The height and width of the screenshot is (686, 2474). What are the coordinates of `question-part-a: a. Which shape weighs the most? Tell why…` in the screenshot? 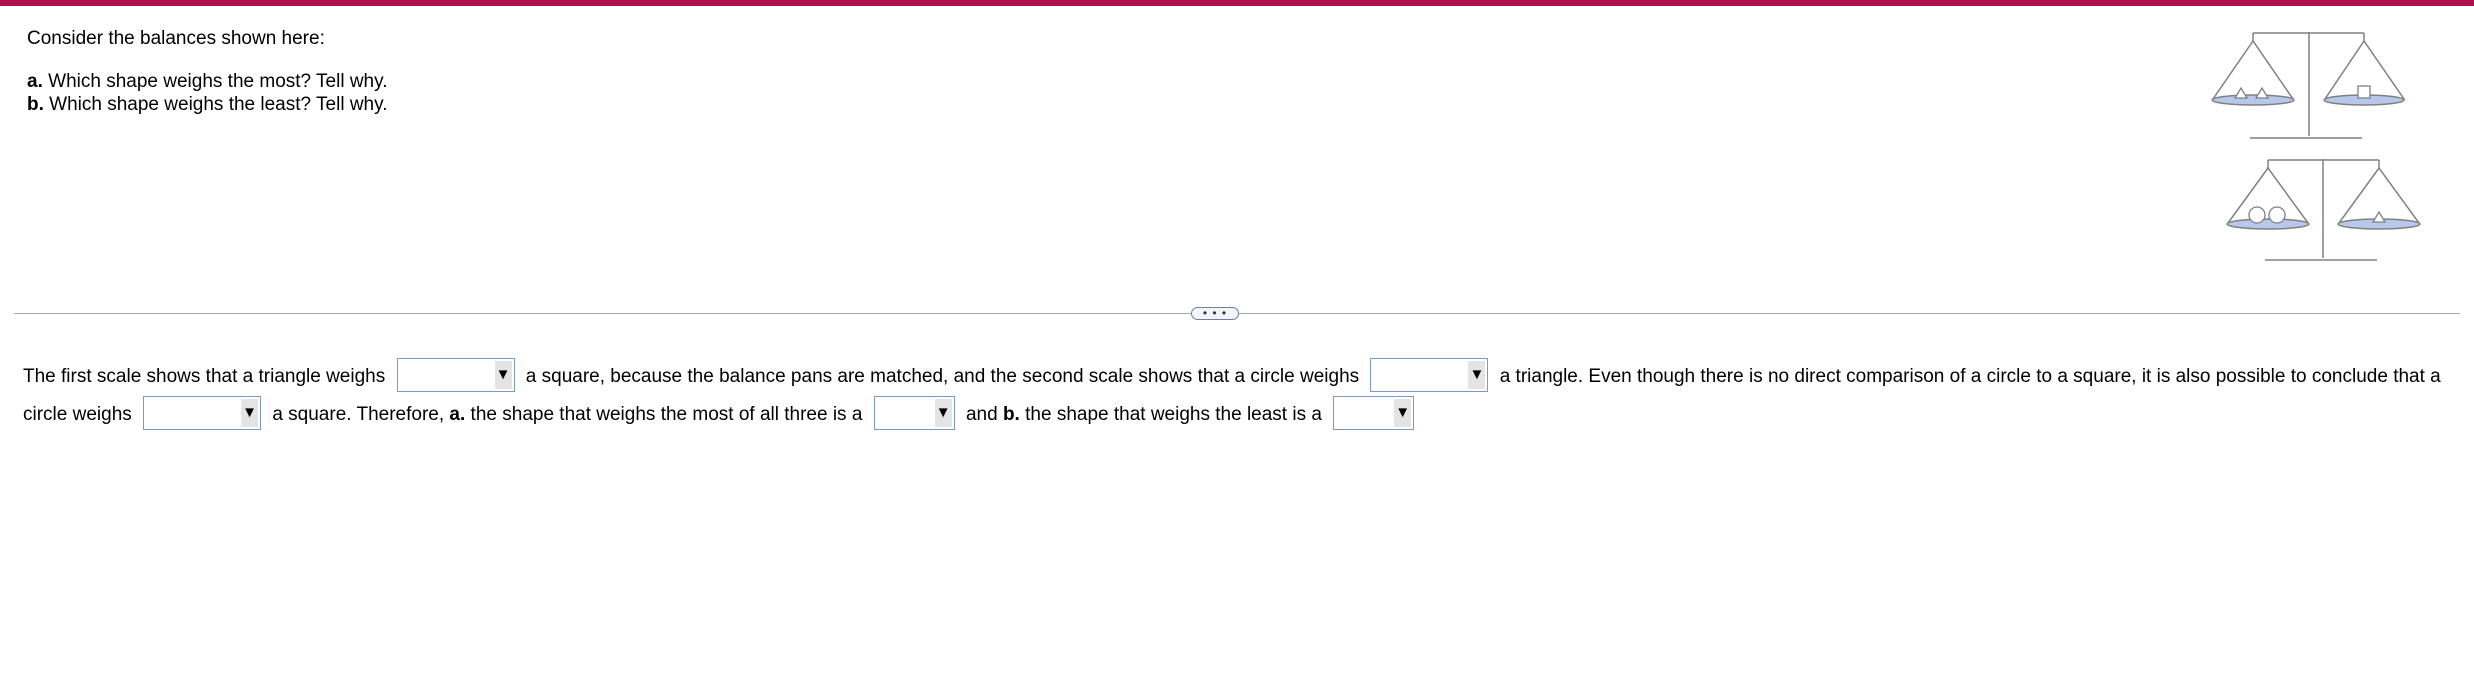 It's located at (207, 81).